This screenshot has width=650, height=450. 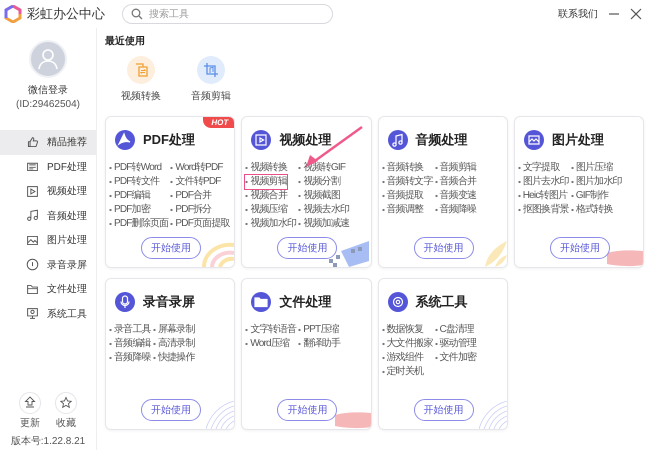 I want to click on sidebar-item: 视频处理, so click(x=48, y=191).